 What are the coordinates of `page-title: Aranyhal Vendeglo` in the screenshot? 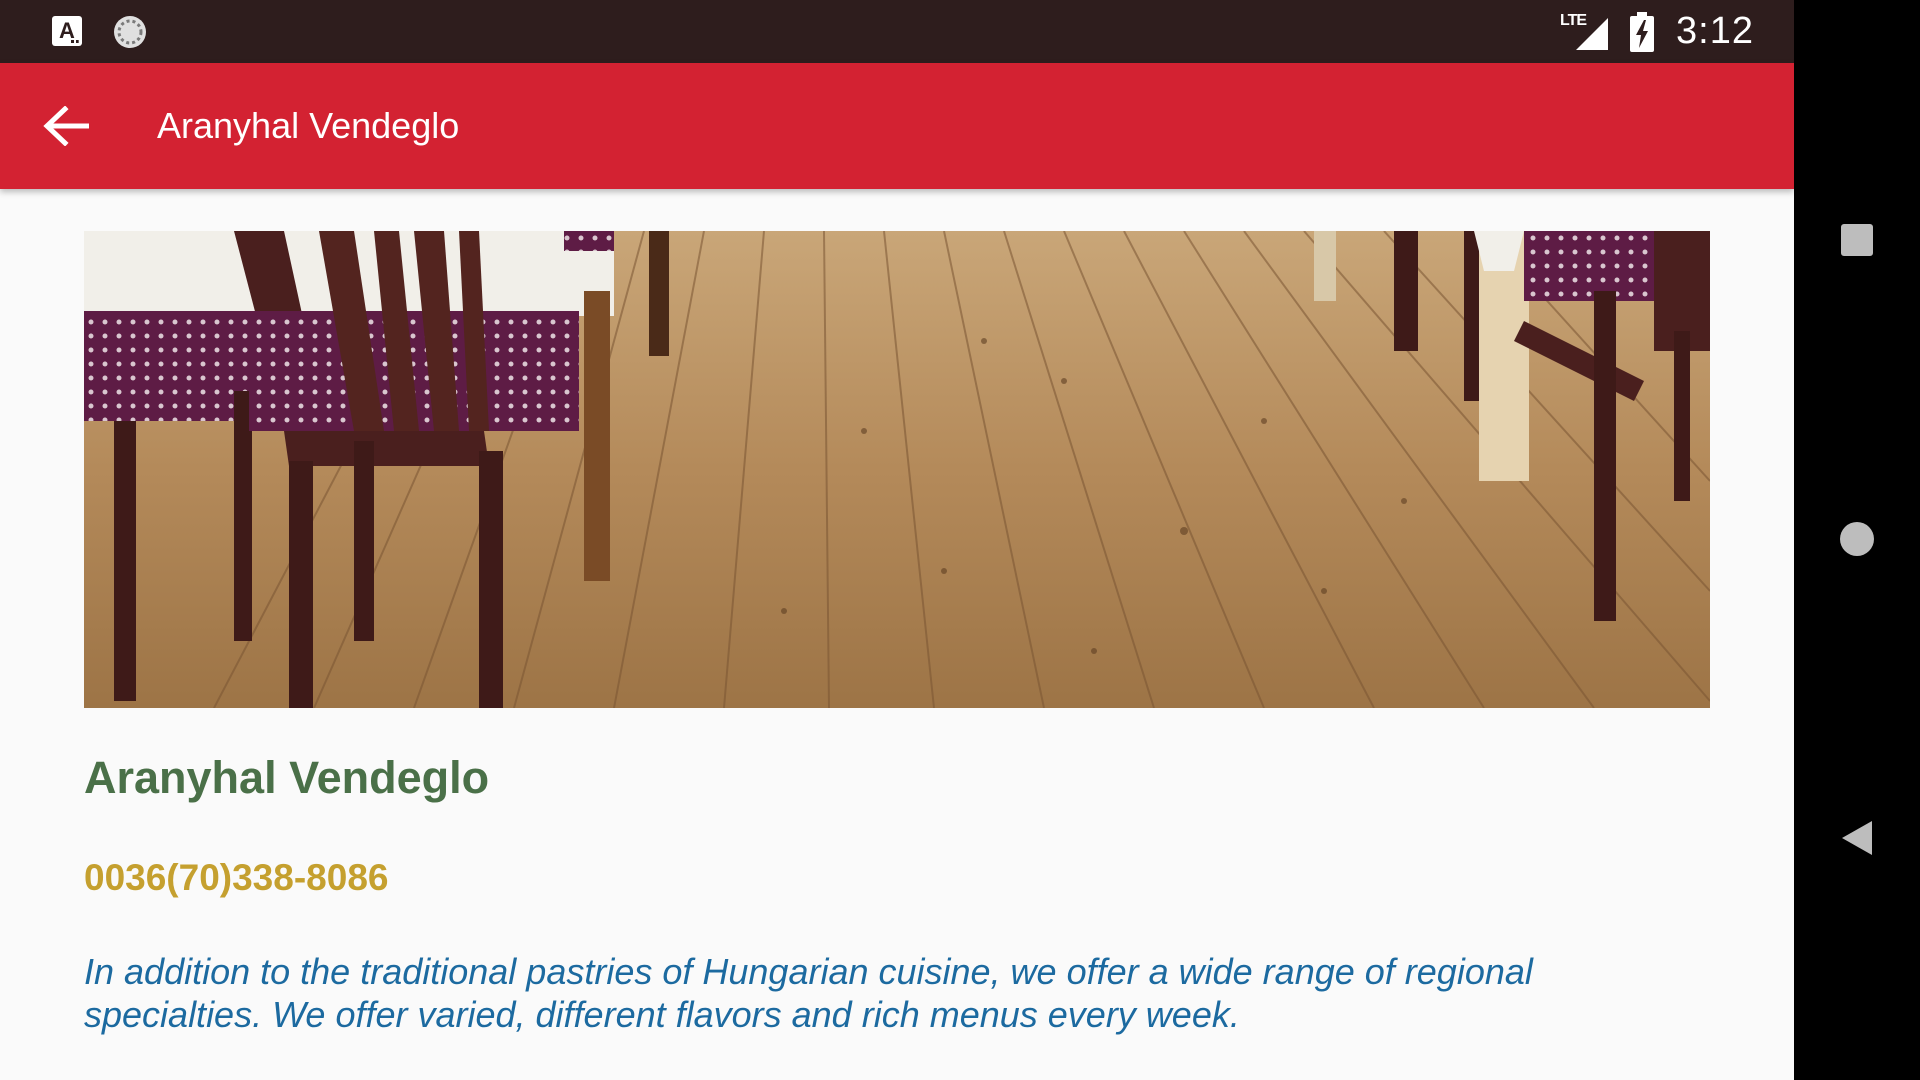 It's located at (308, 125).